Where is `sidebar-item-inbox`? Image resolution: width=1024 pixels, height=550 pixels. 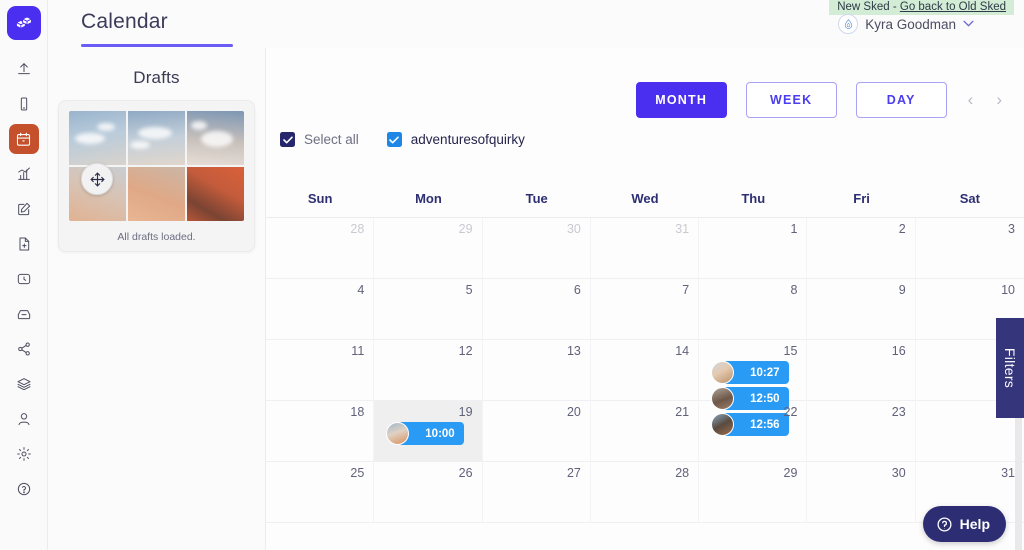 sidebar-item-inbox is located at coordinates (24, 314).